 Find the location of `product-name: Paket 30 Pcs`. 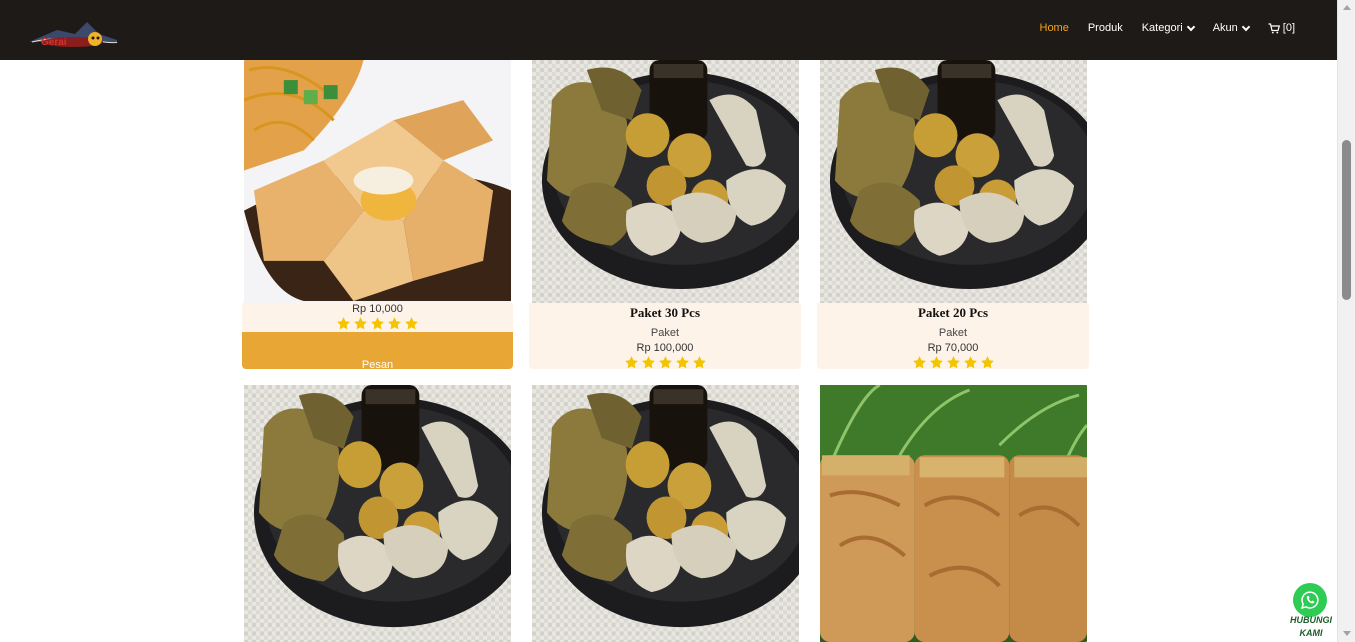

product-name: Paket 30 Pcs is located at coordinates (665, 312).